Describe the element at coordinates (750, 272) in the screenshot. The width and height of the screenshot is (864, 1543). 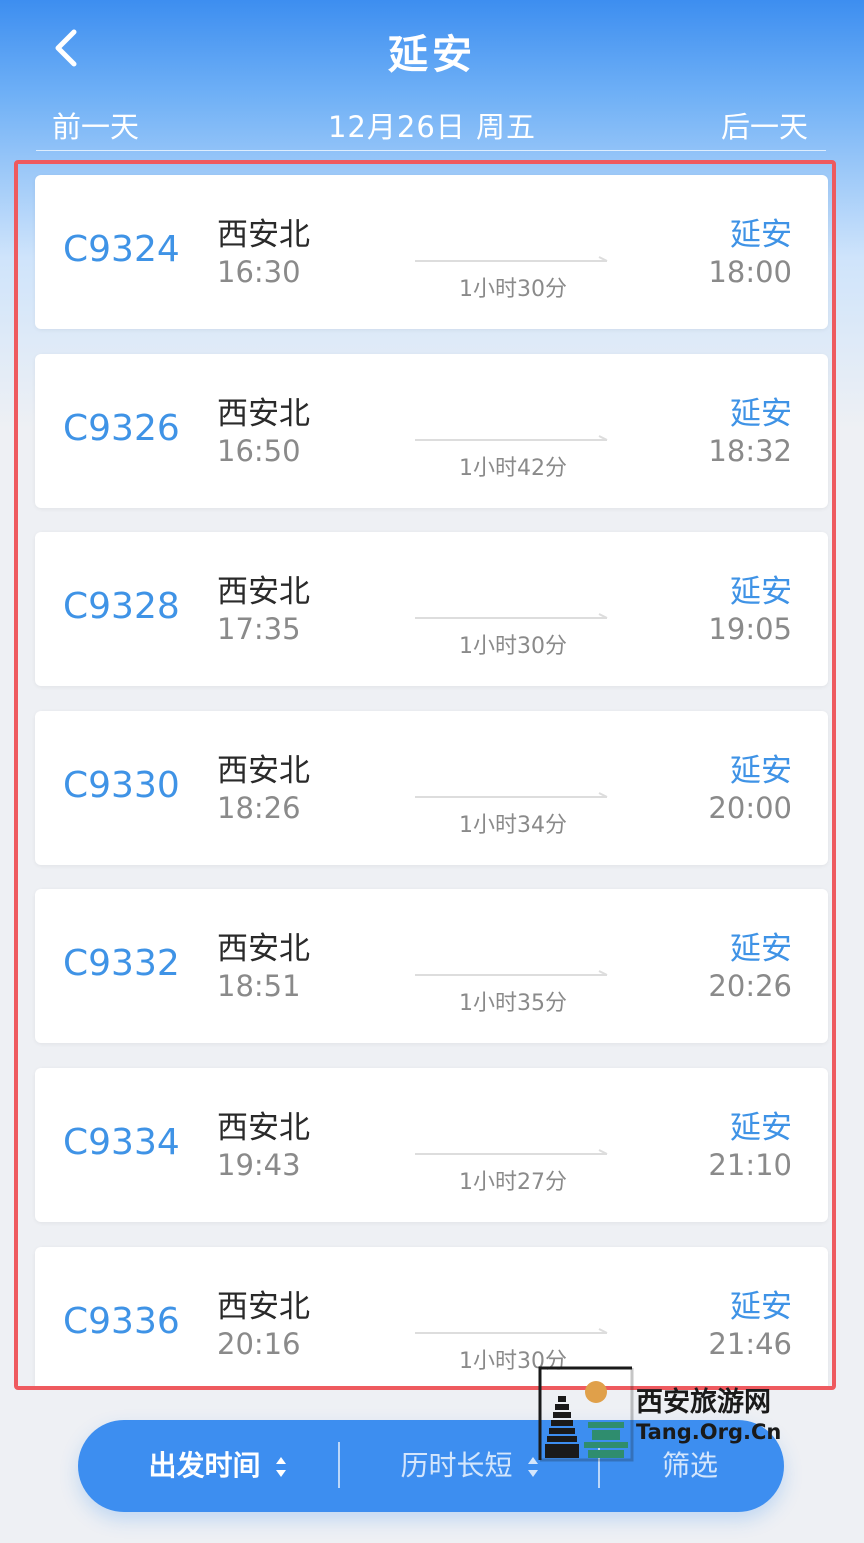
I see `arrival-time: 18:00` at that location.